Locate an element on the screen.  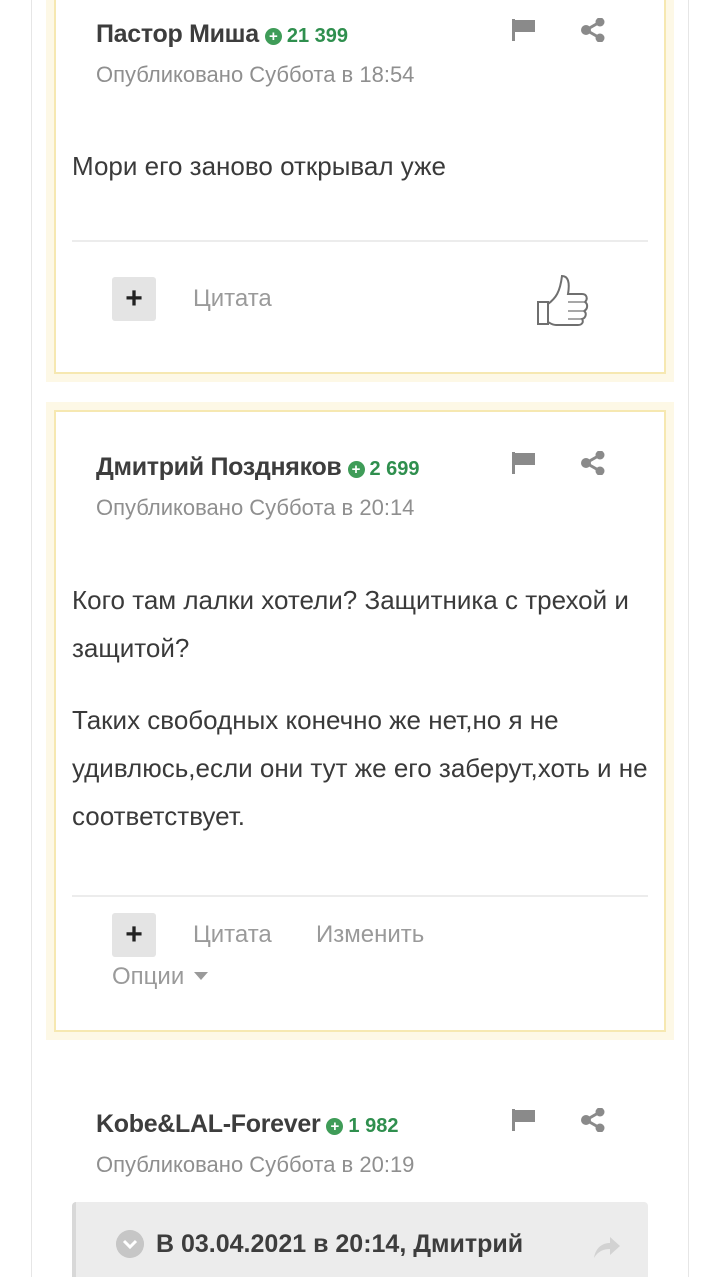
options-label: Опции is located at coordinates (148, 976).